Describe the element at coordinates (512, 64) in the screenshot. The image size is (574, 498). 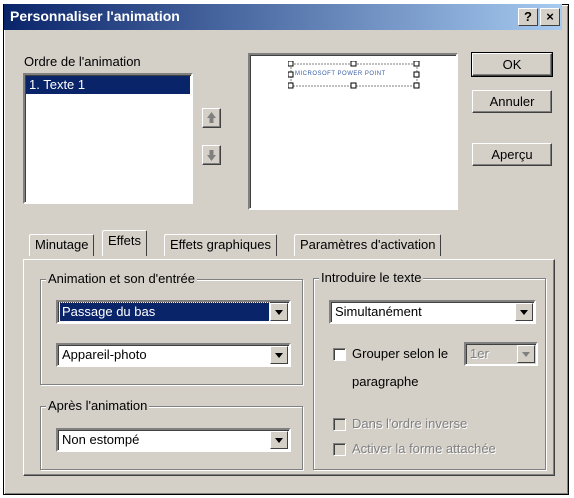
I see `ok-button: OK` at that location.